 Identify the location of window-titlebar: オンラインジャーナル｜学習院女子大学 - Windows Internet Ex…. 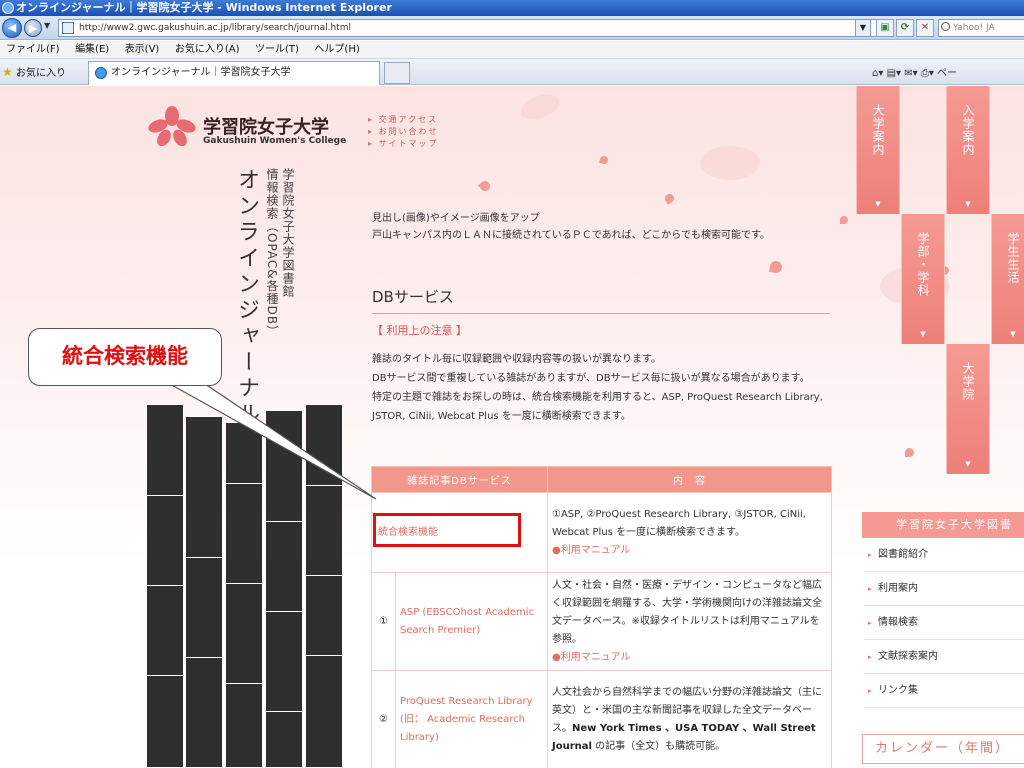
(512, 8).